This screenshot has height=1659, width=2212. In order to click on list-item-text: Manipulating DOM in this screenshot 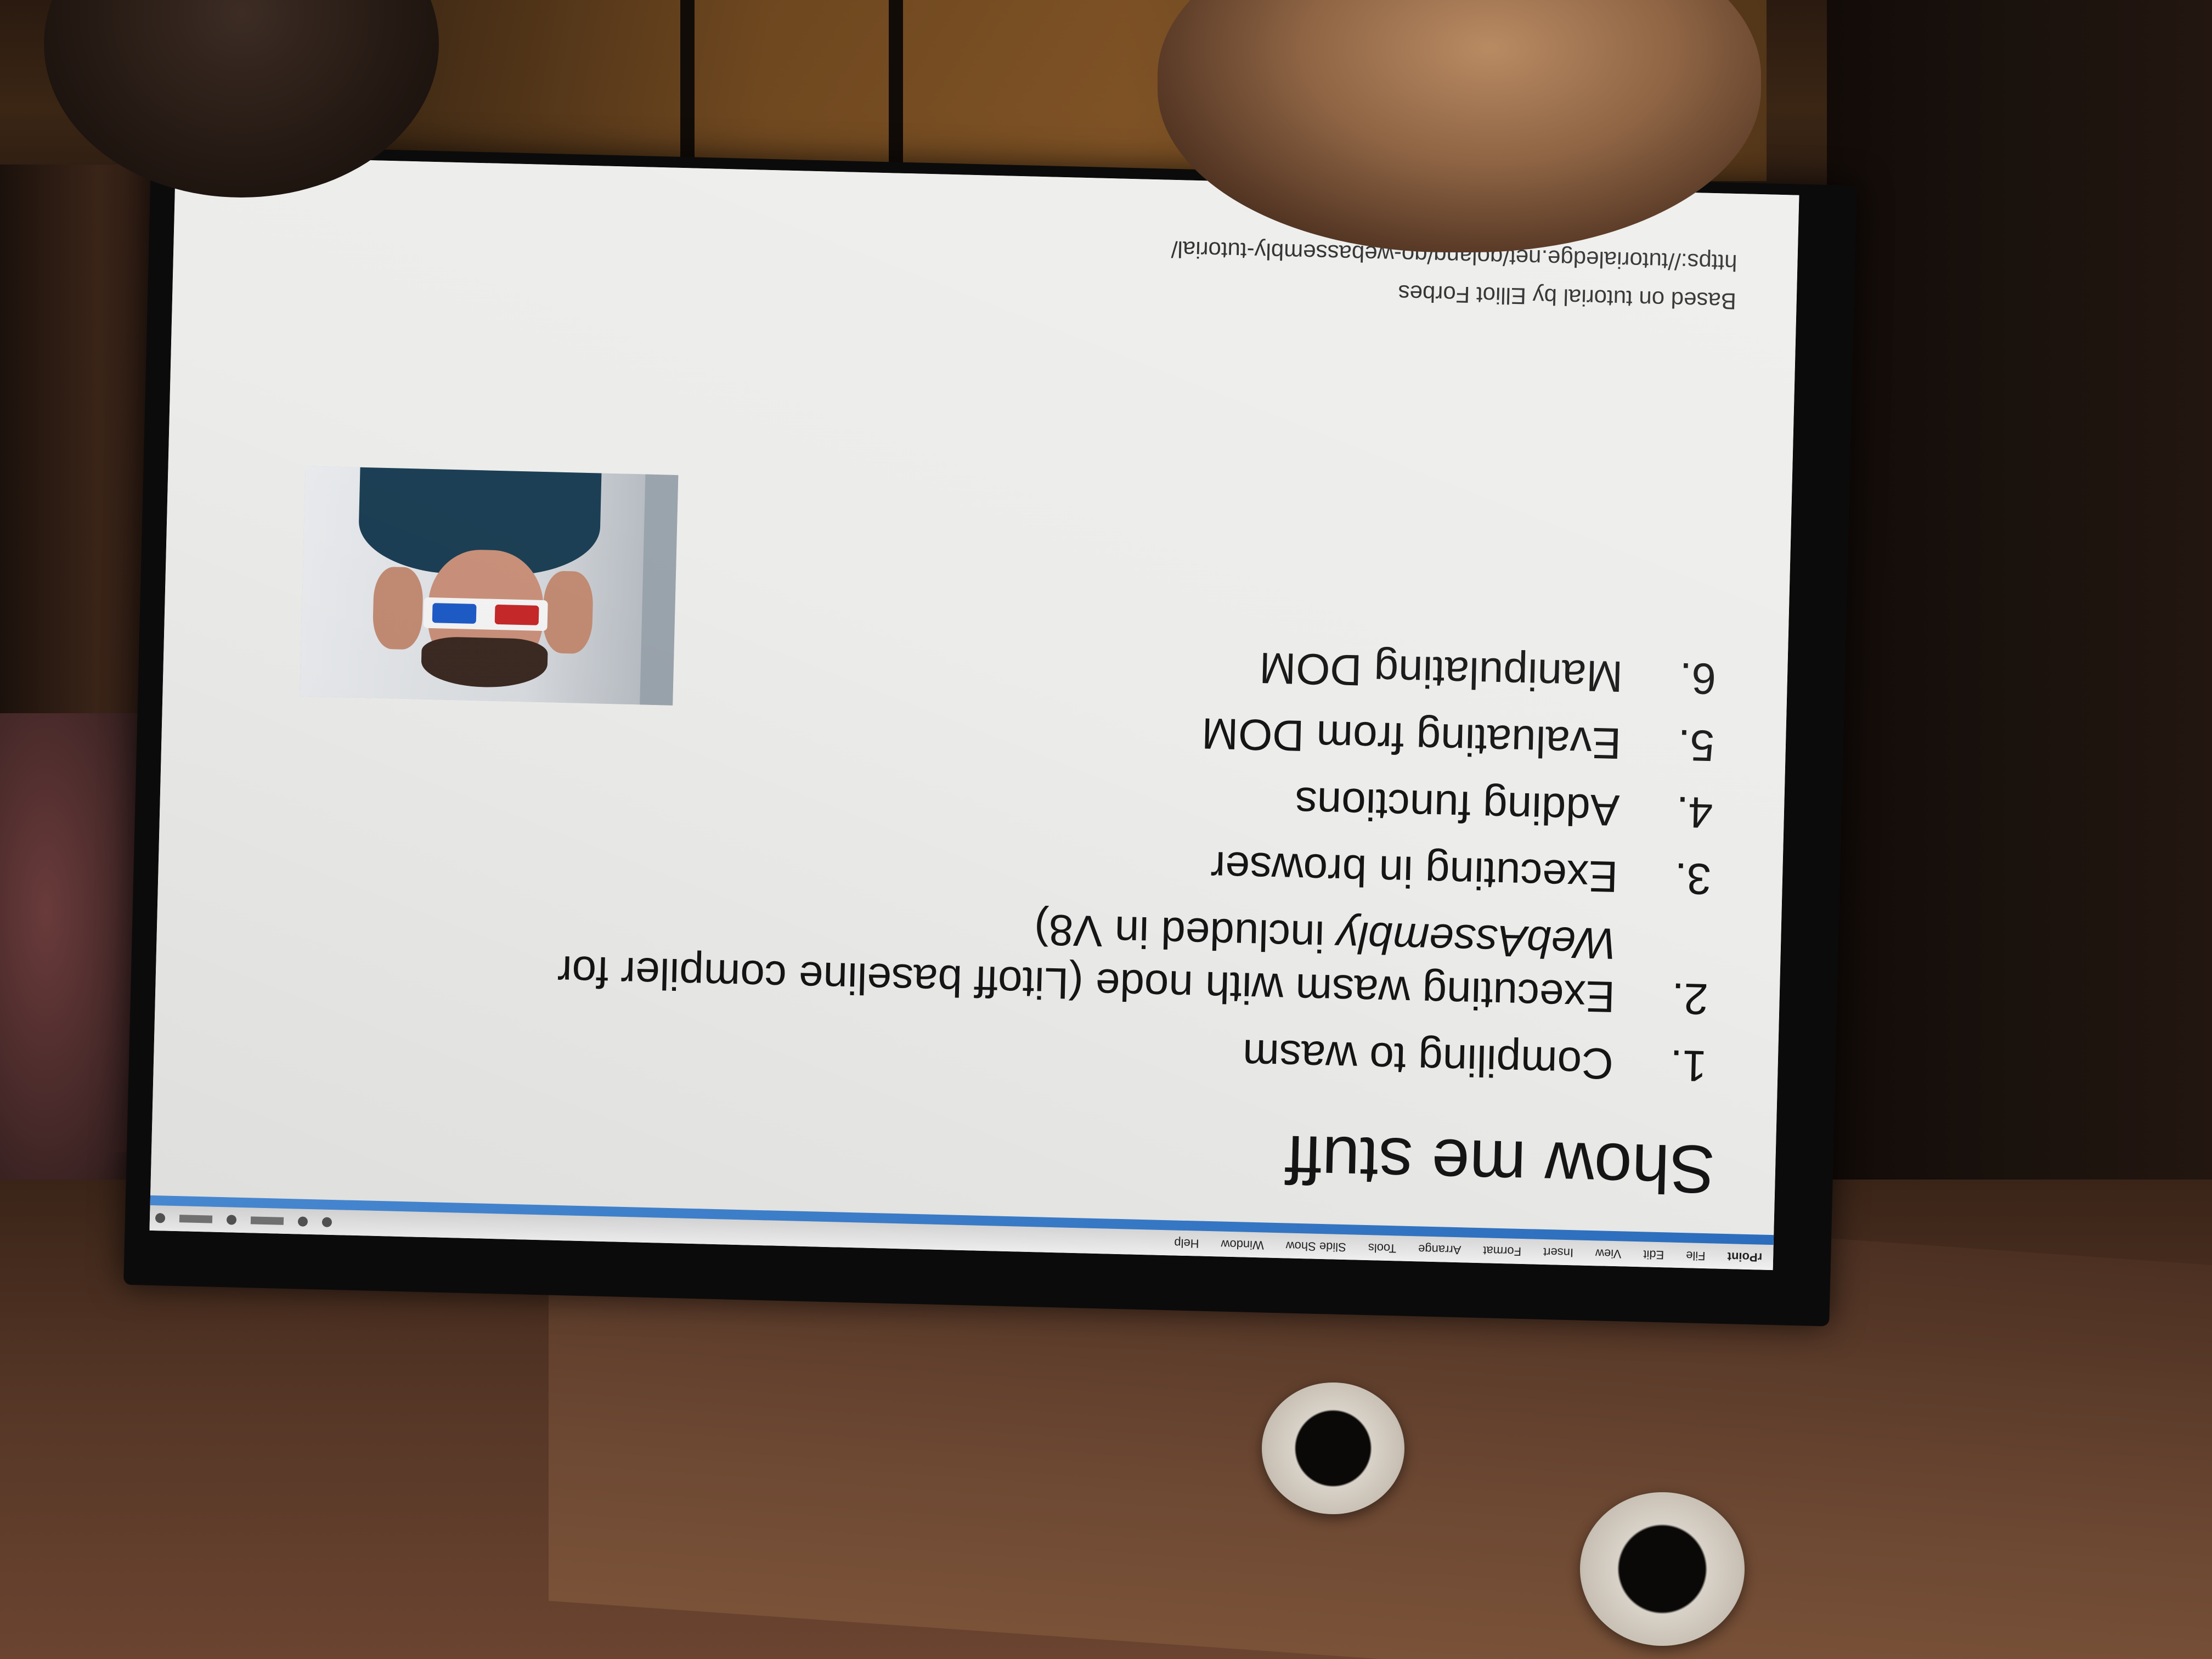, I will do `click(1093, 664)`.